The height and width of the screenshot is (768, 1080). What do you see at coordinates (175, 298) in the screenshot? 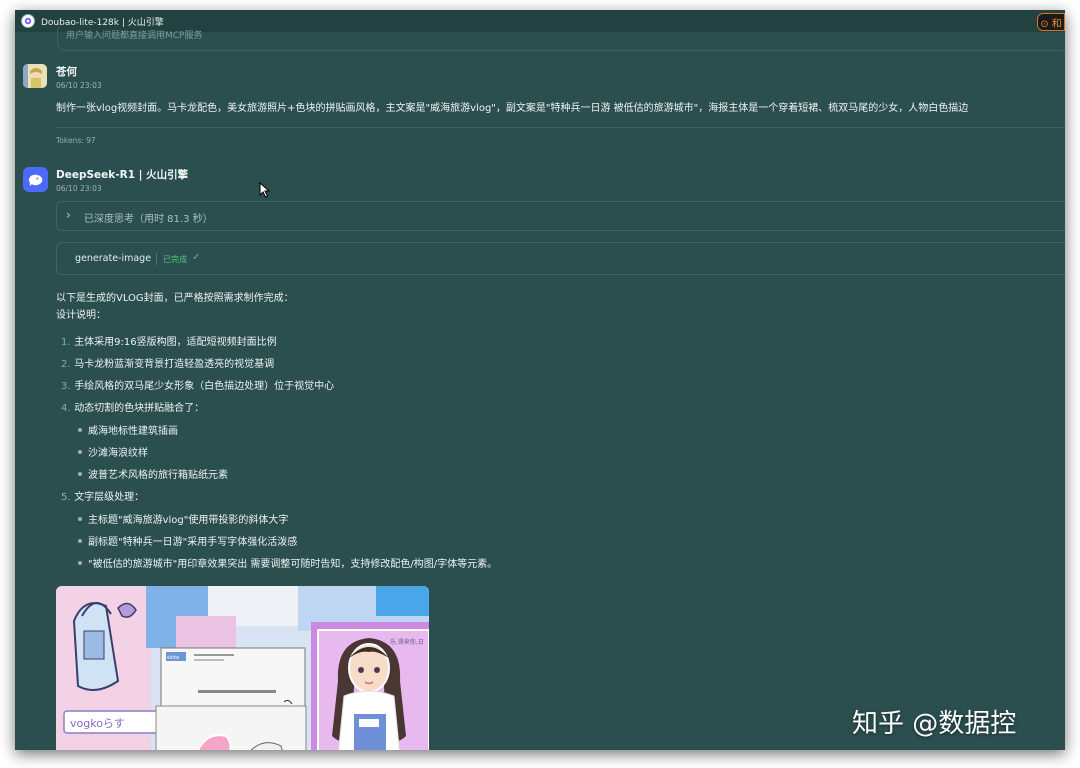
I see `response-intro: 以下是生成的VLOG封面，已严格按照需求制作完成：` at bounding box center [175, 298].